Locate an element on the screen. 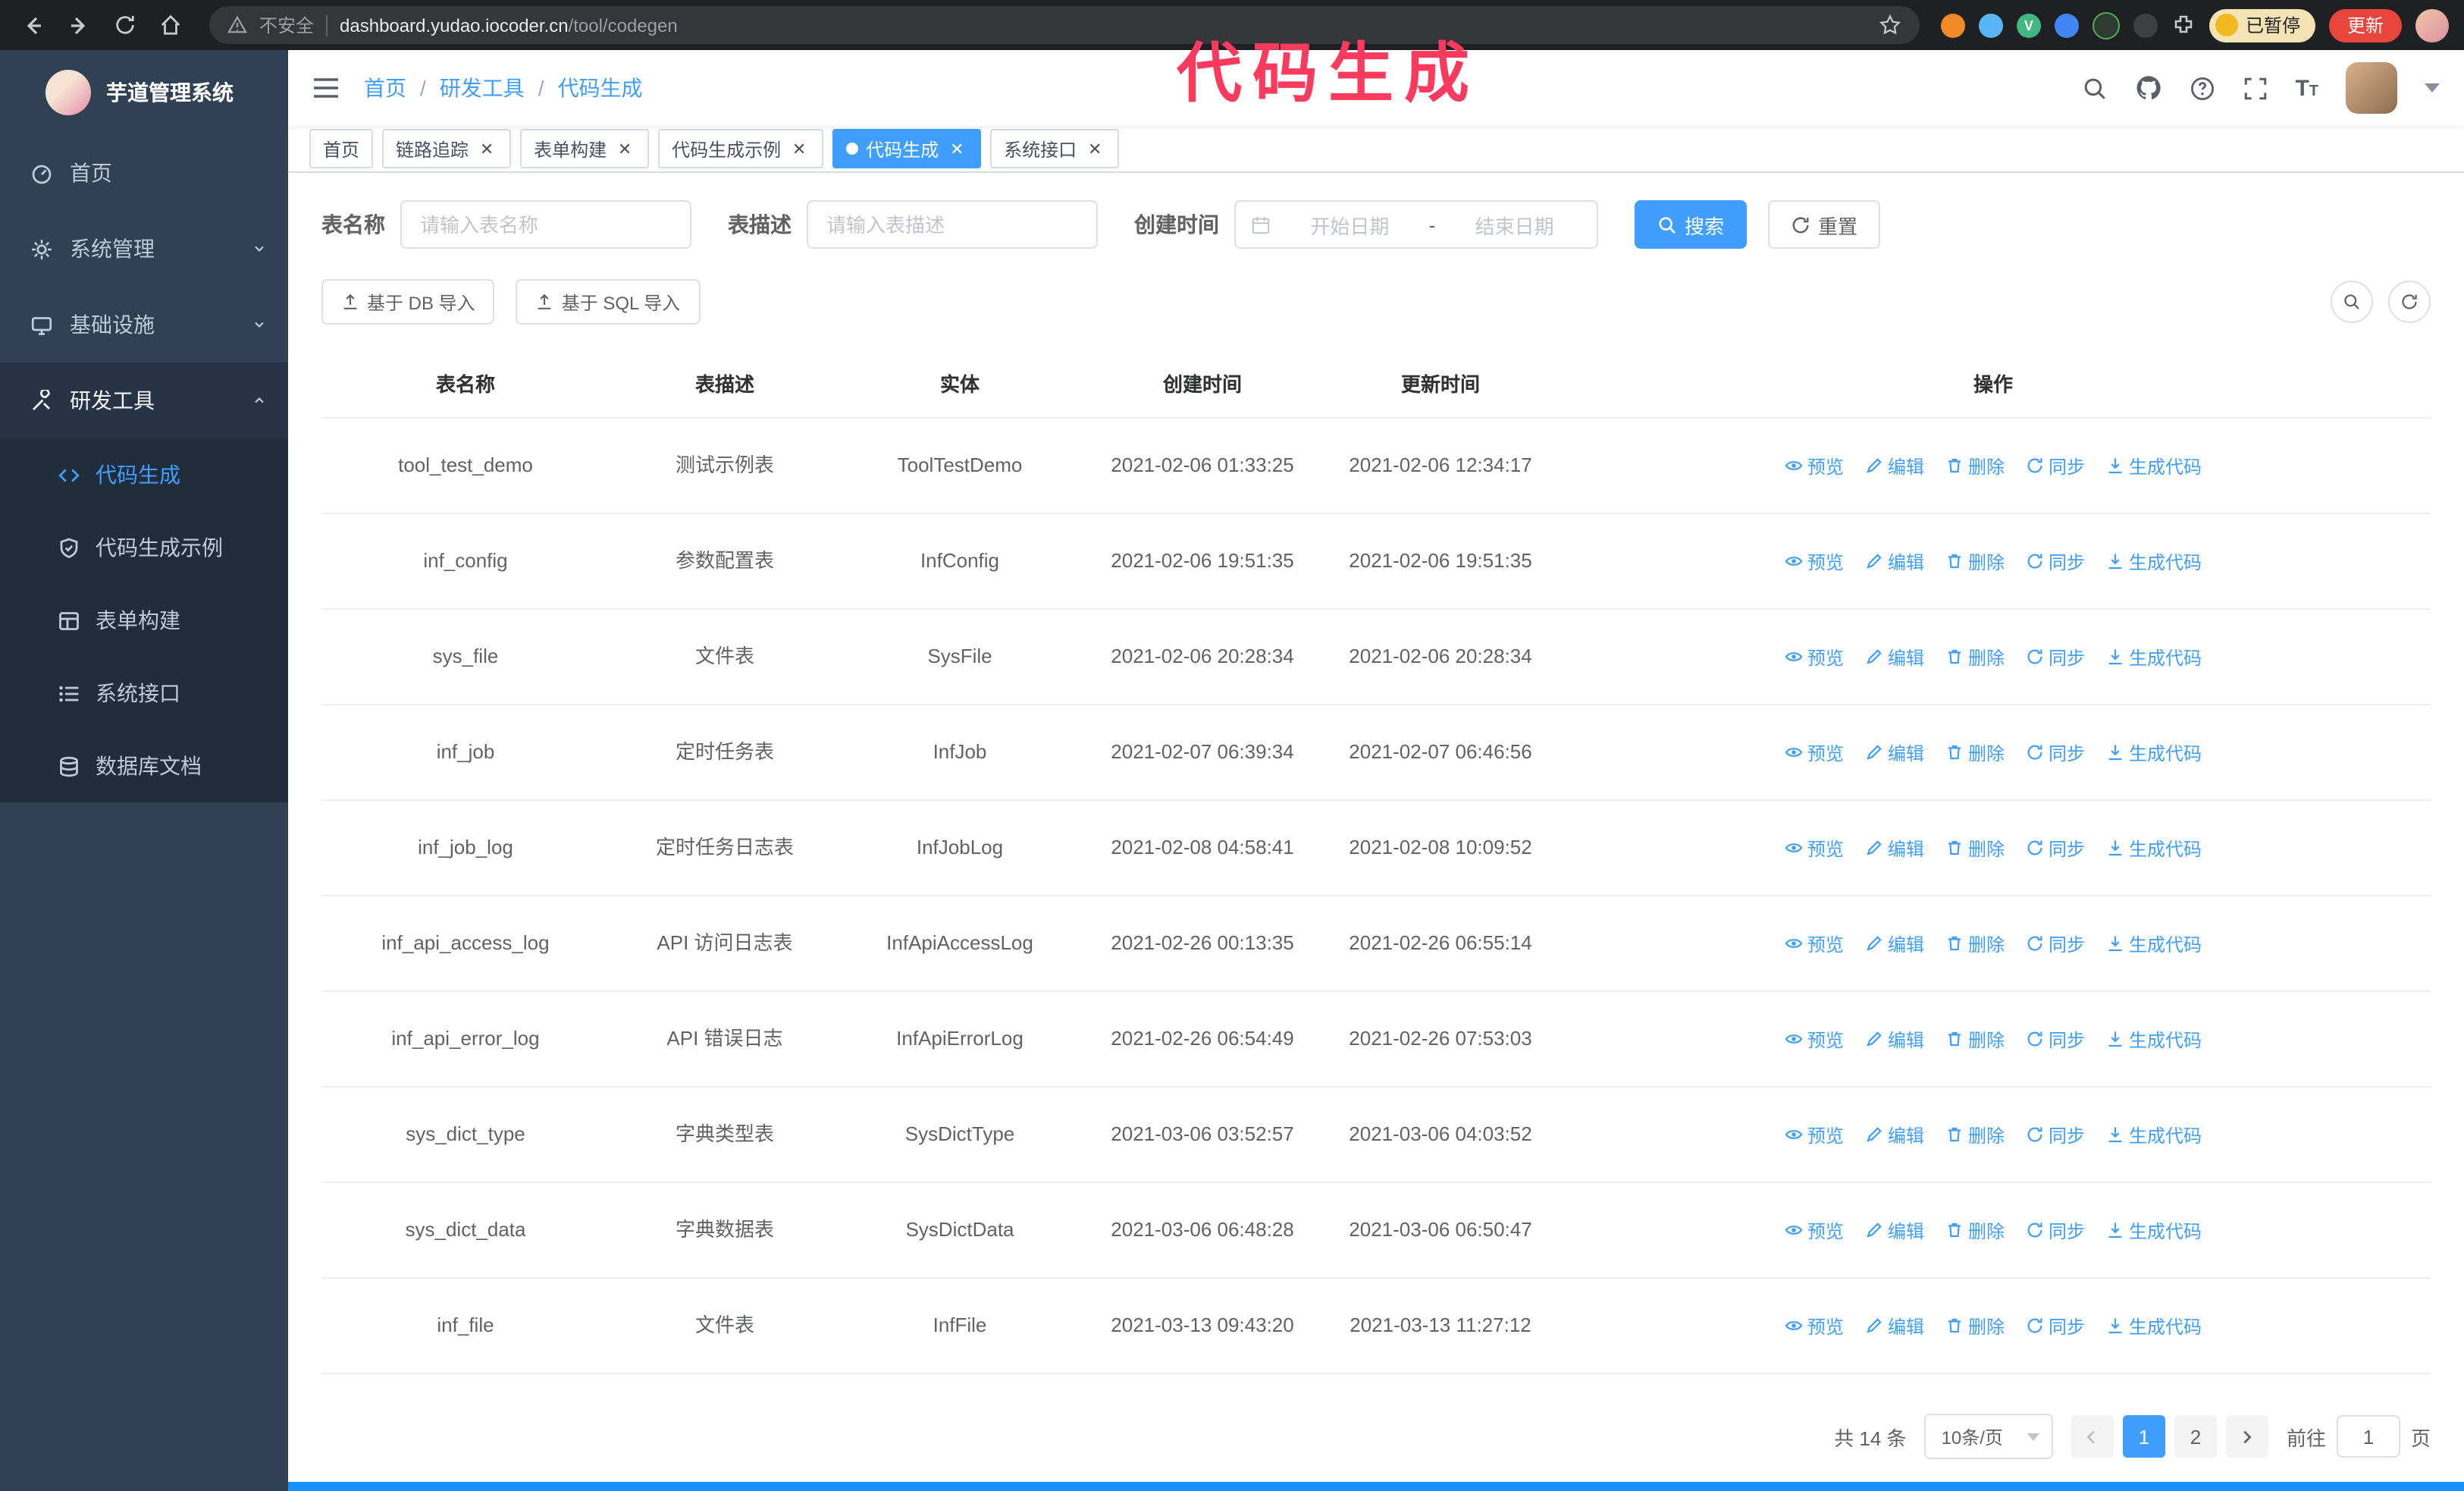 Image resolution: width=2464 pixels, height=1491 pixels. extension-orange-icon is located at coordinates (1953, 25).